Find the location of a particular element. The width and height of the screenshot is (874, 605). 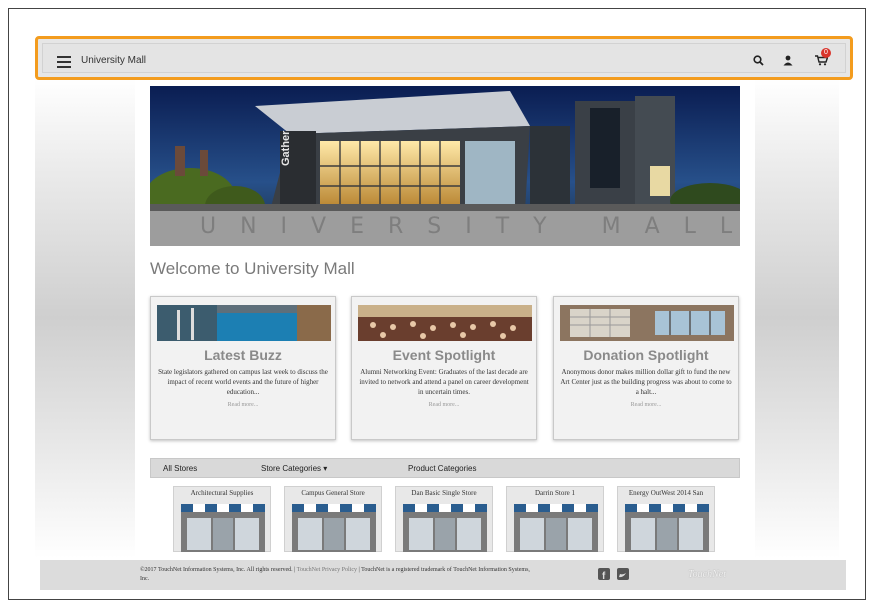

cart-icon: 0 is located at coordinates (821, 57).